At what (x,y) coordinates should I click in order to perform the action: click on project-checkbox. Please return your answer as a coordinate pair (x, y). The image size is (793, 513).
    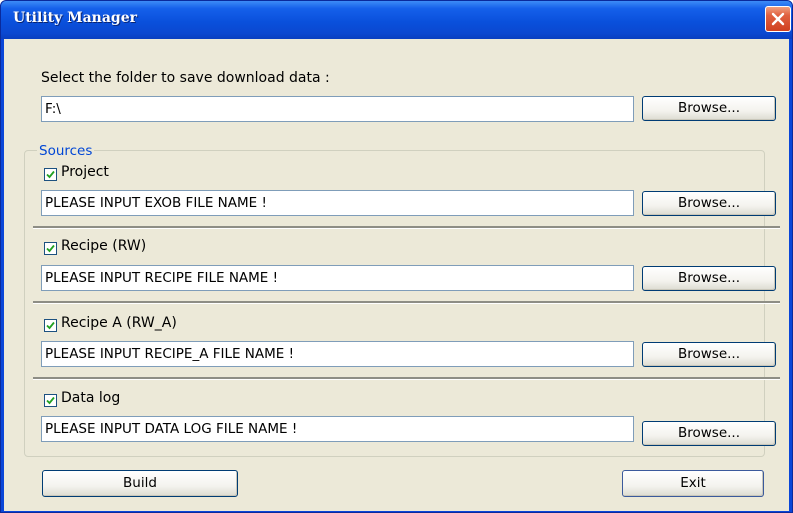
    Looking at the image, I should click on (50, 174).